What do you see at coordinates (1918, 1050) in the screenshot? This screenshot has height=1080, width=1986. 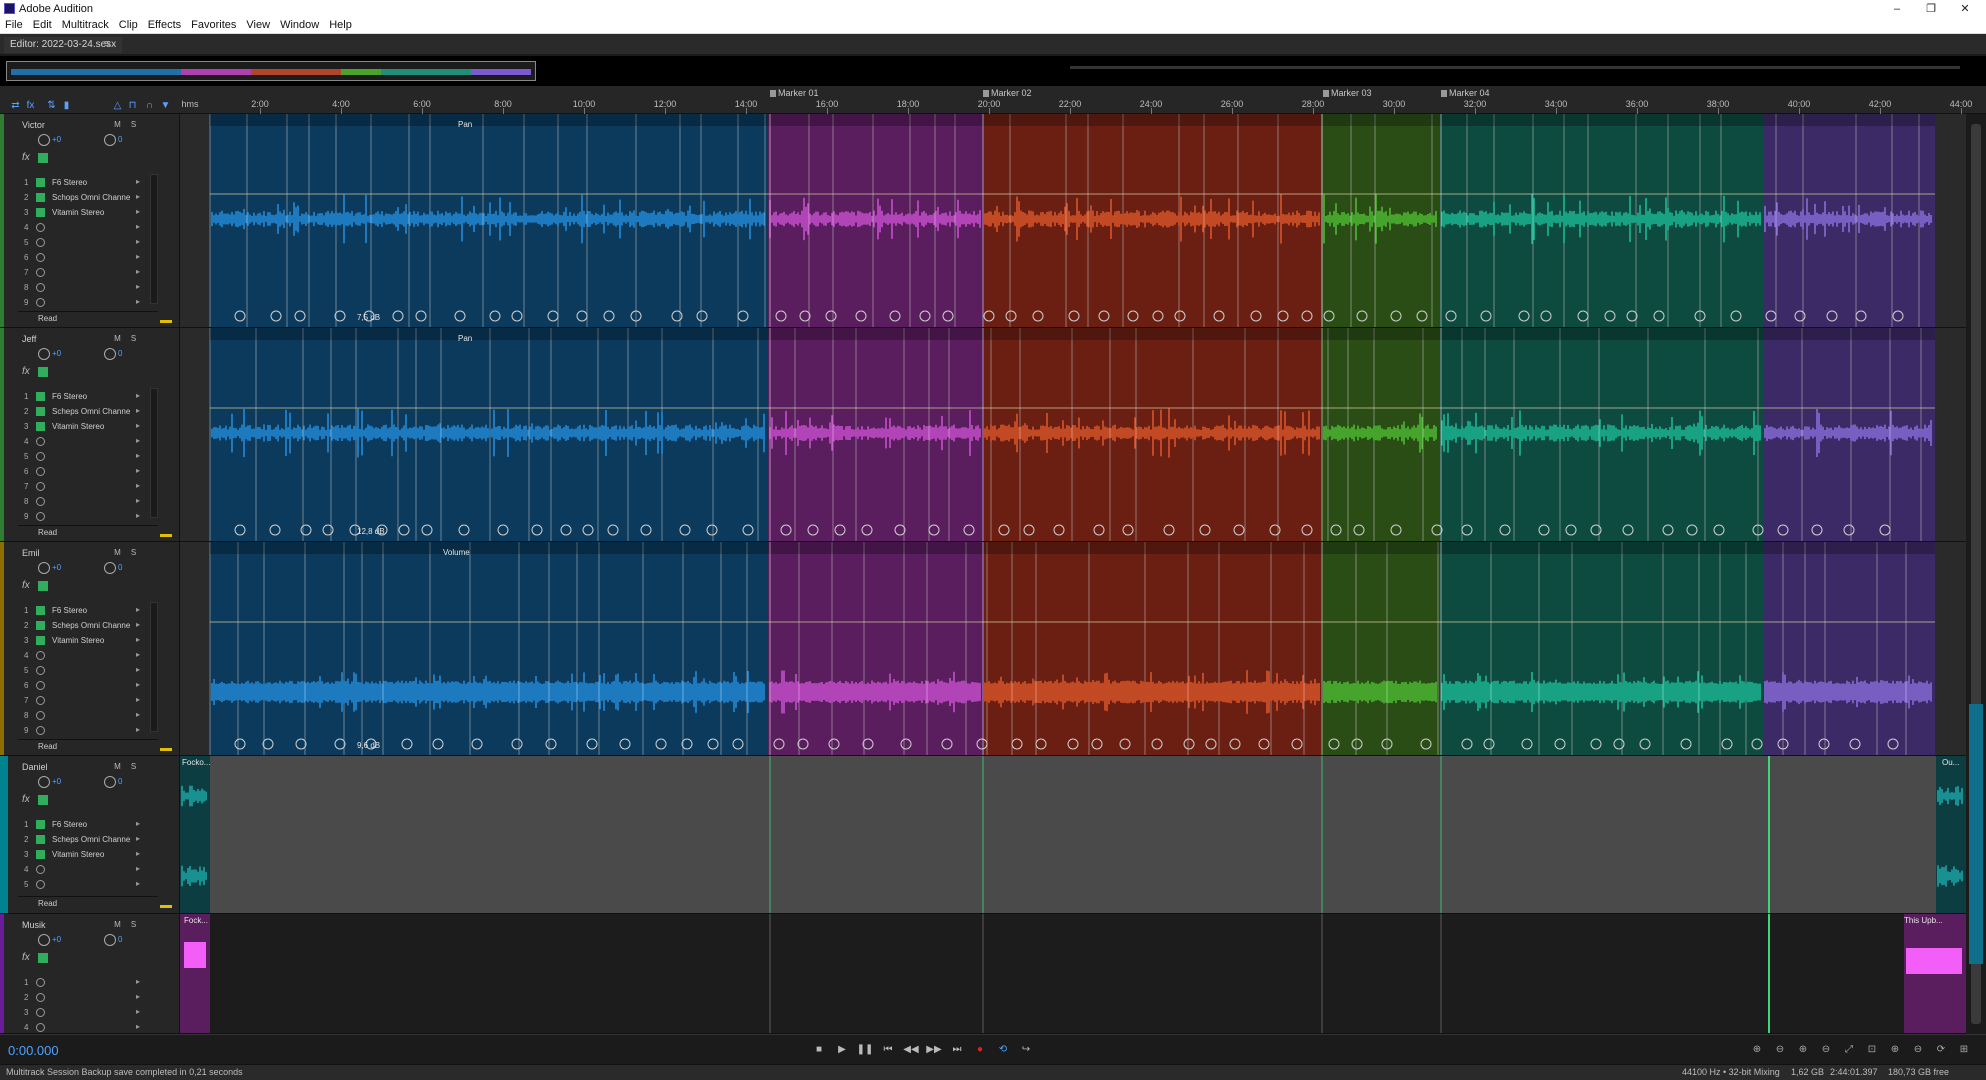 I see `zoom-out-icon: ⊖` at bounding box center [1918, 1050].